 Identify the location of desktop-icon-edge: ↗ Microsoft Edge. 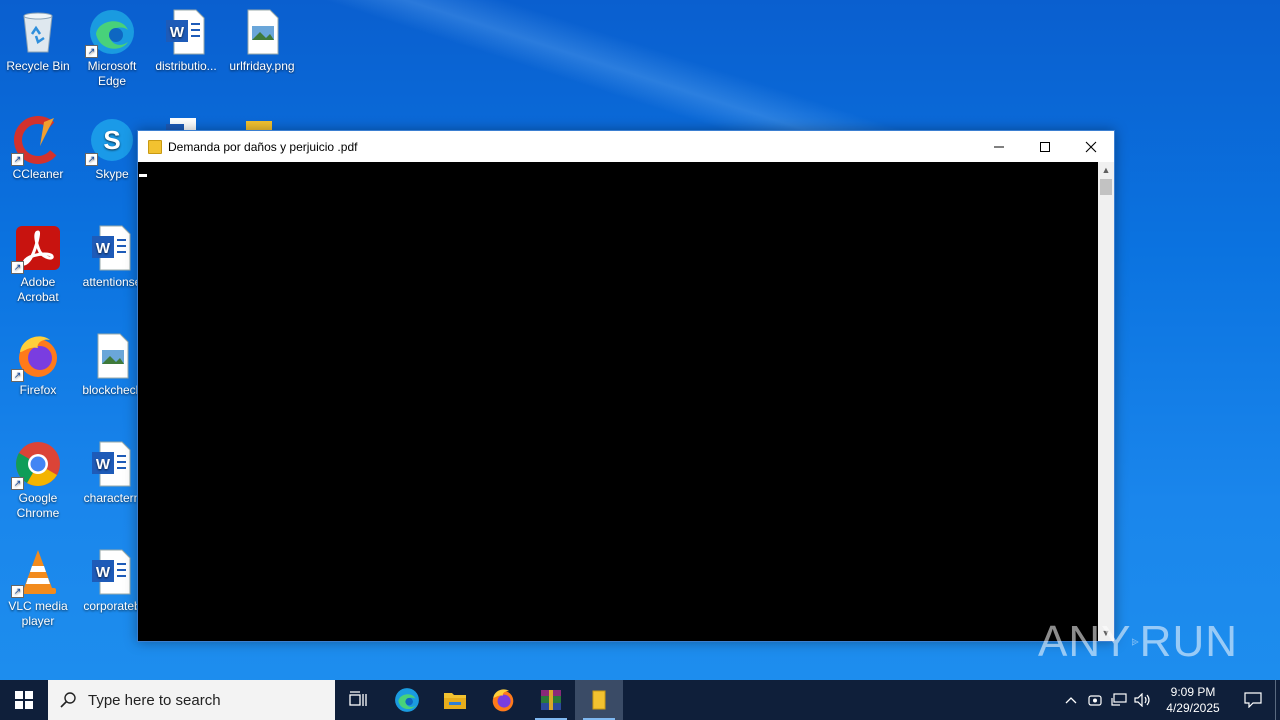
(112, 48).